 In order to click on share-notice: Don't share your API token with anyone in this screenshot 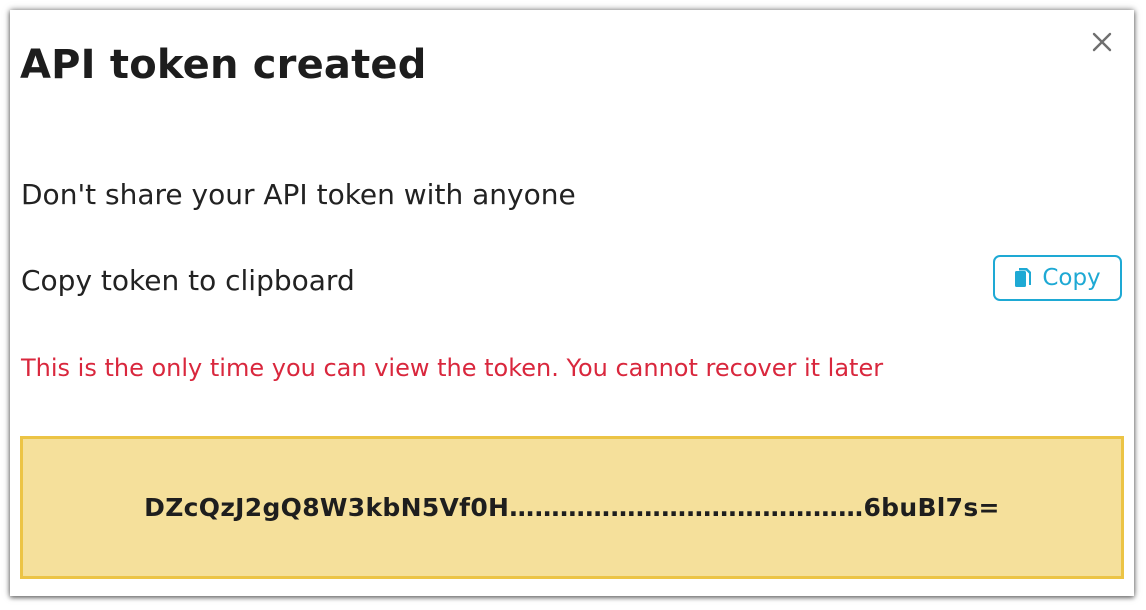, I will do `click(298, 194)`.